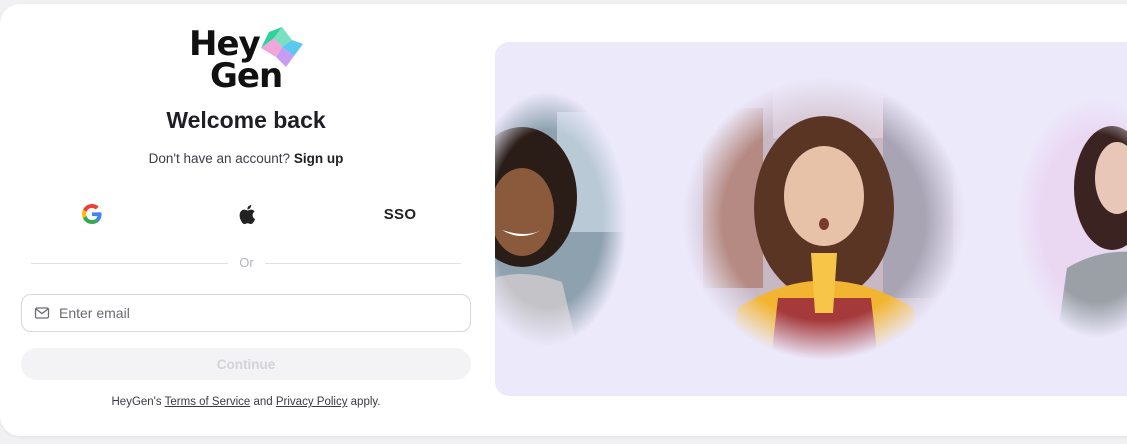  I want to click on mail-icon, so click(42, 313).